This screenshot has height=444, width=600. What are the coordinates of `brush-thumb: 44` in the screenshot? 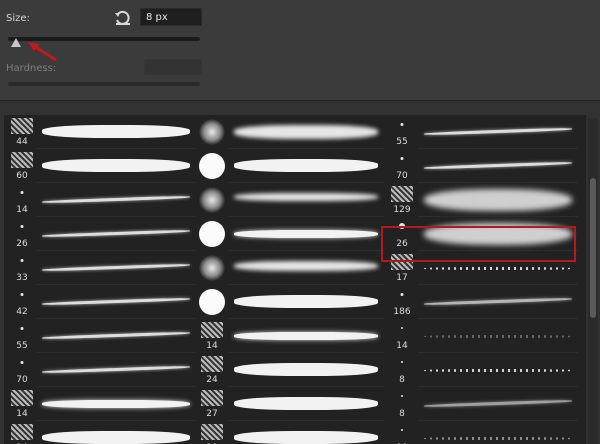 It's located at (22, 132).